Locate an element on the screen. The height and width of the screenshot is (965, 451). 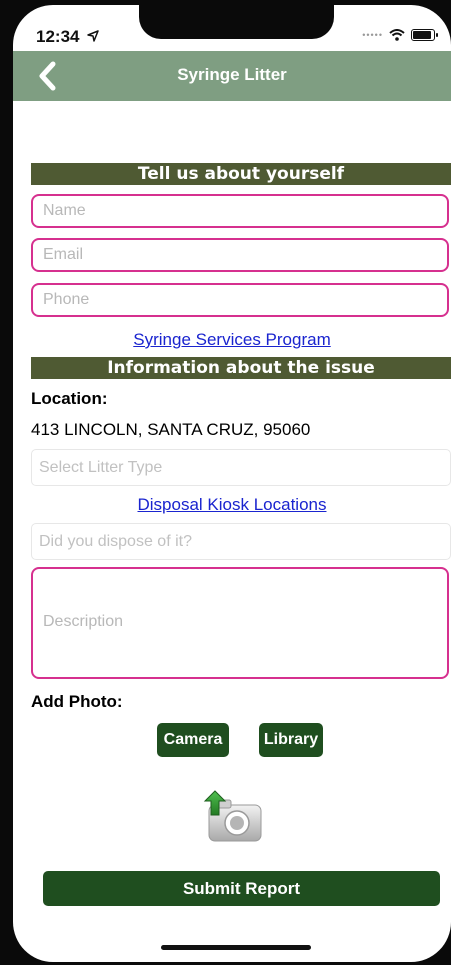
name-field: Name is located at coordinates (240, 211).